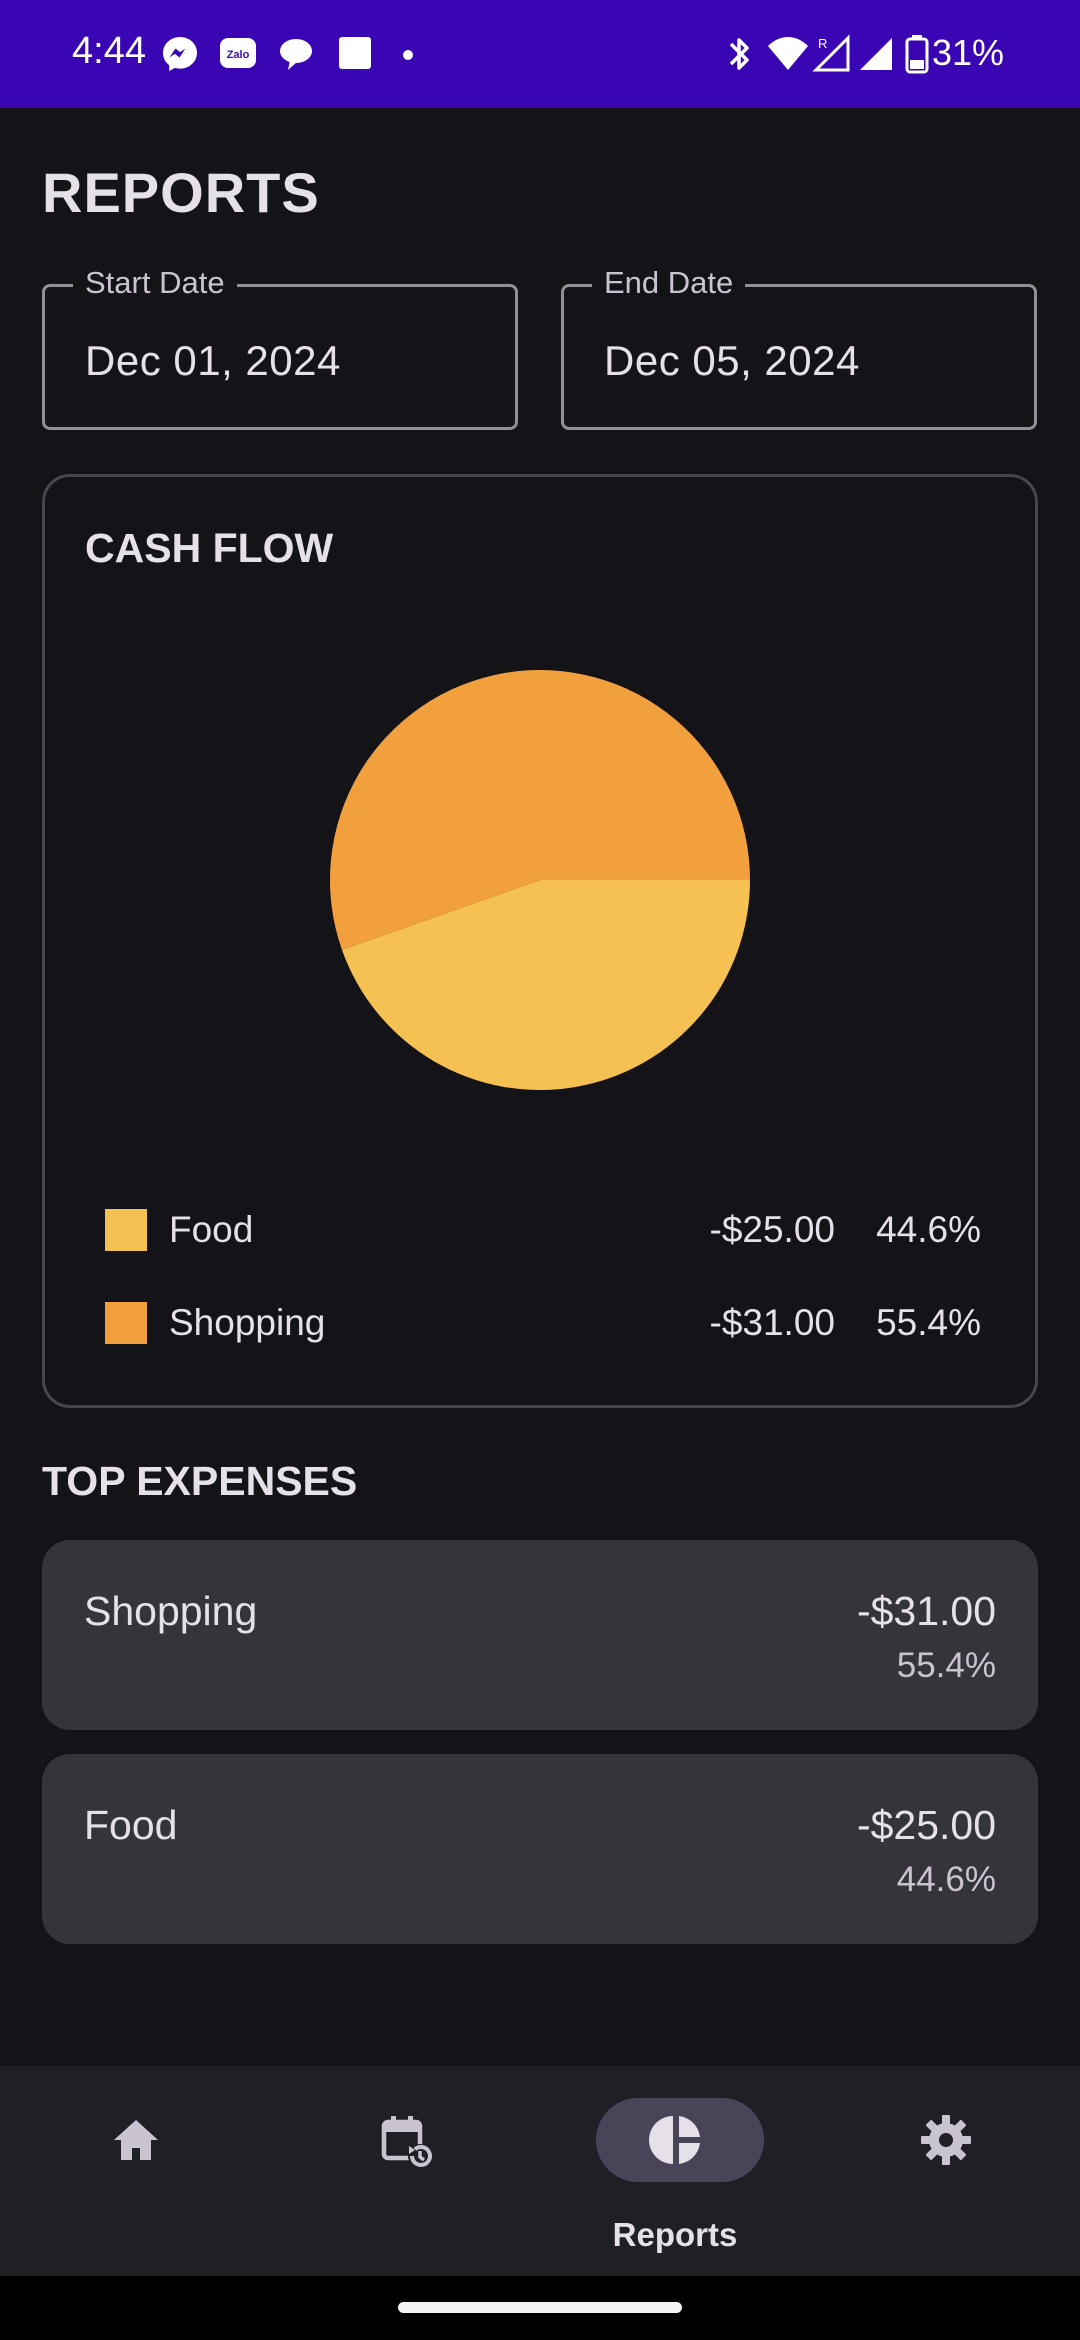 The image size is (1080, 2340). I want to click on expense-card-shopping: Shopping -$31.00 55.4%, so click(540, 1635).